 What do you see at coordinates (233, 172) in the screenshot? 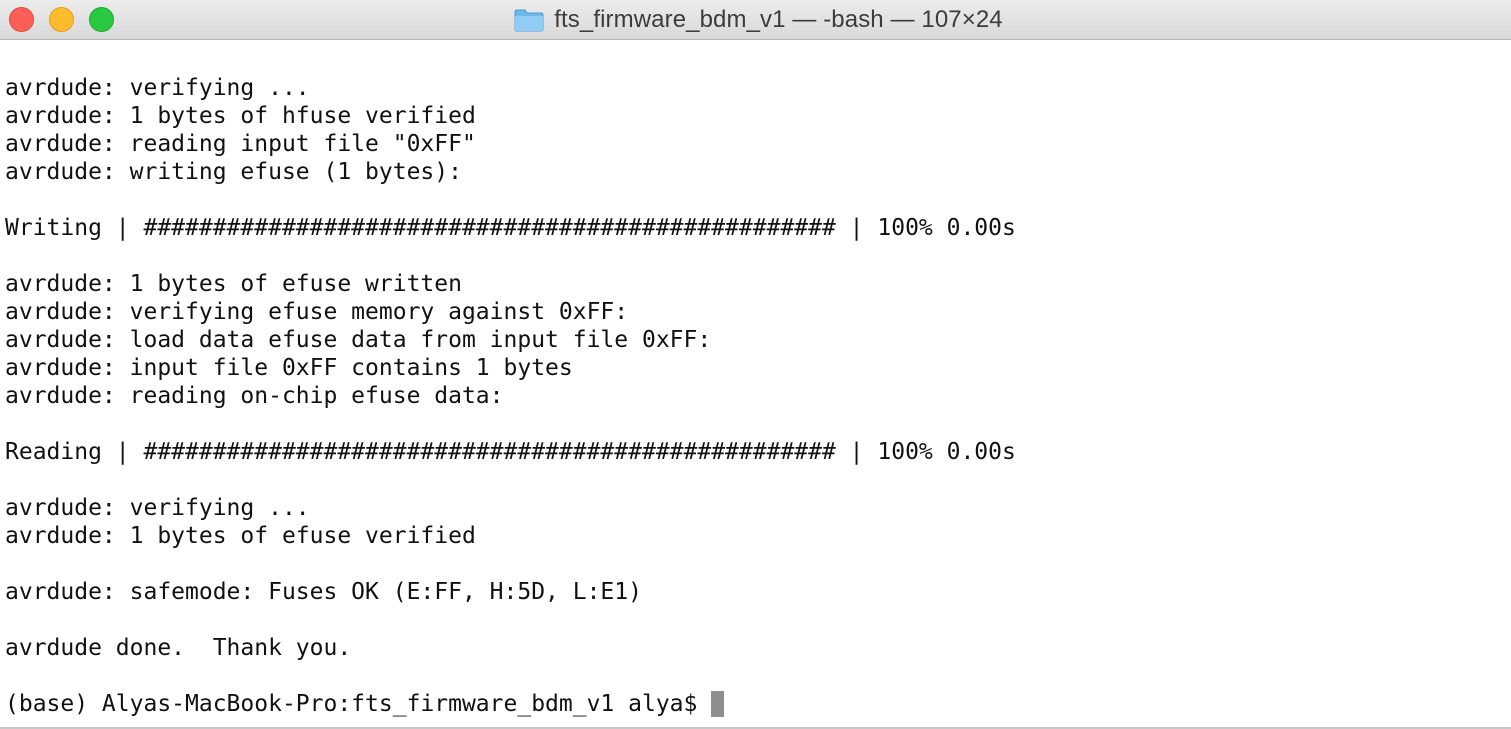
I see `terminal-line: avrdude: writing efuse (1 bytes):` at bounding box center [233, 172].